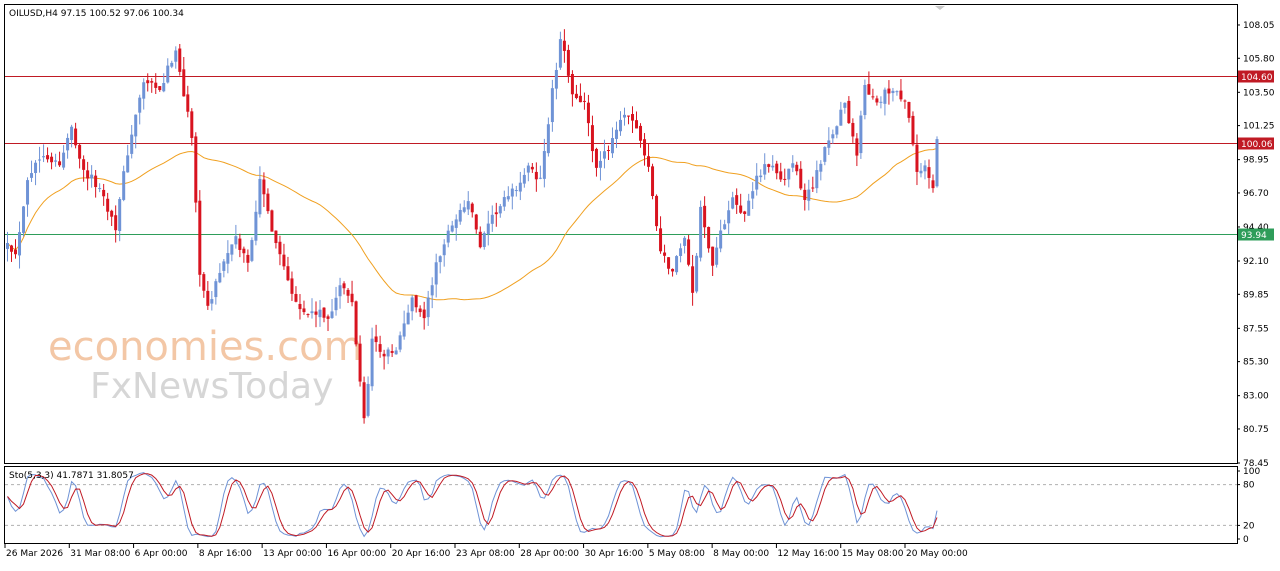 The height and width of the screenshot is (571, 1280). Describe the element at coordinates (808, 554) in the screenshot. I see `x-tick-label: 12 May 16:00` at that location.